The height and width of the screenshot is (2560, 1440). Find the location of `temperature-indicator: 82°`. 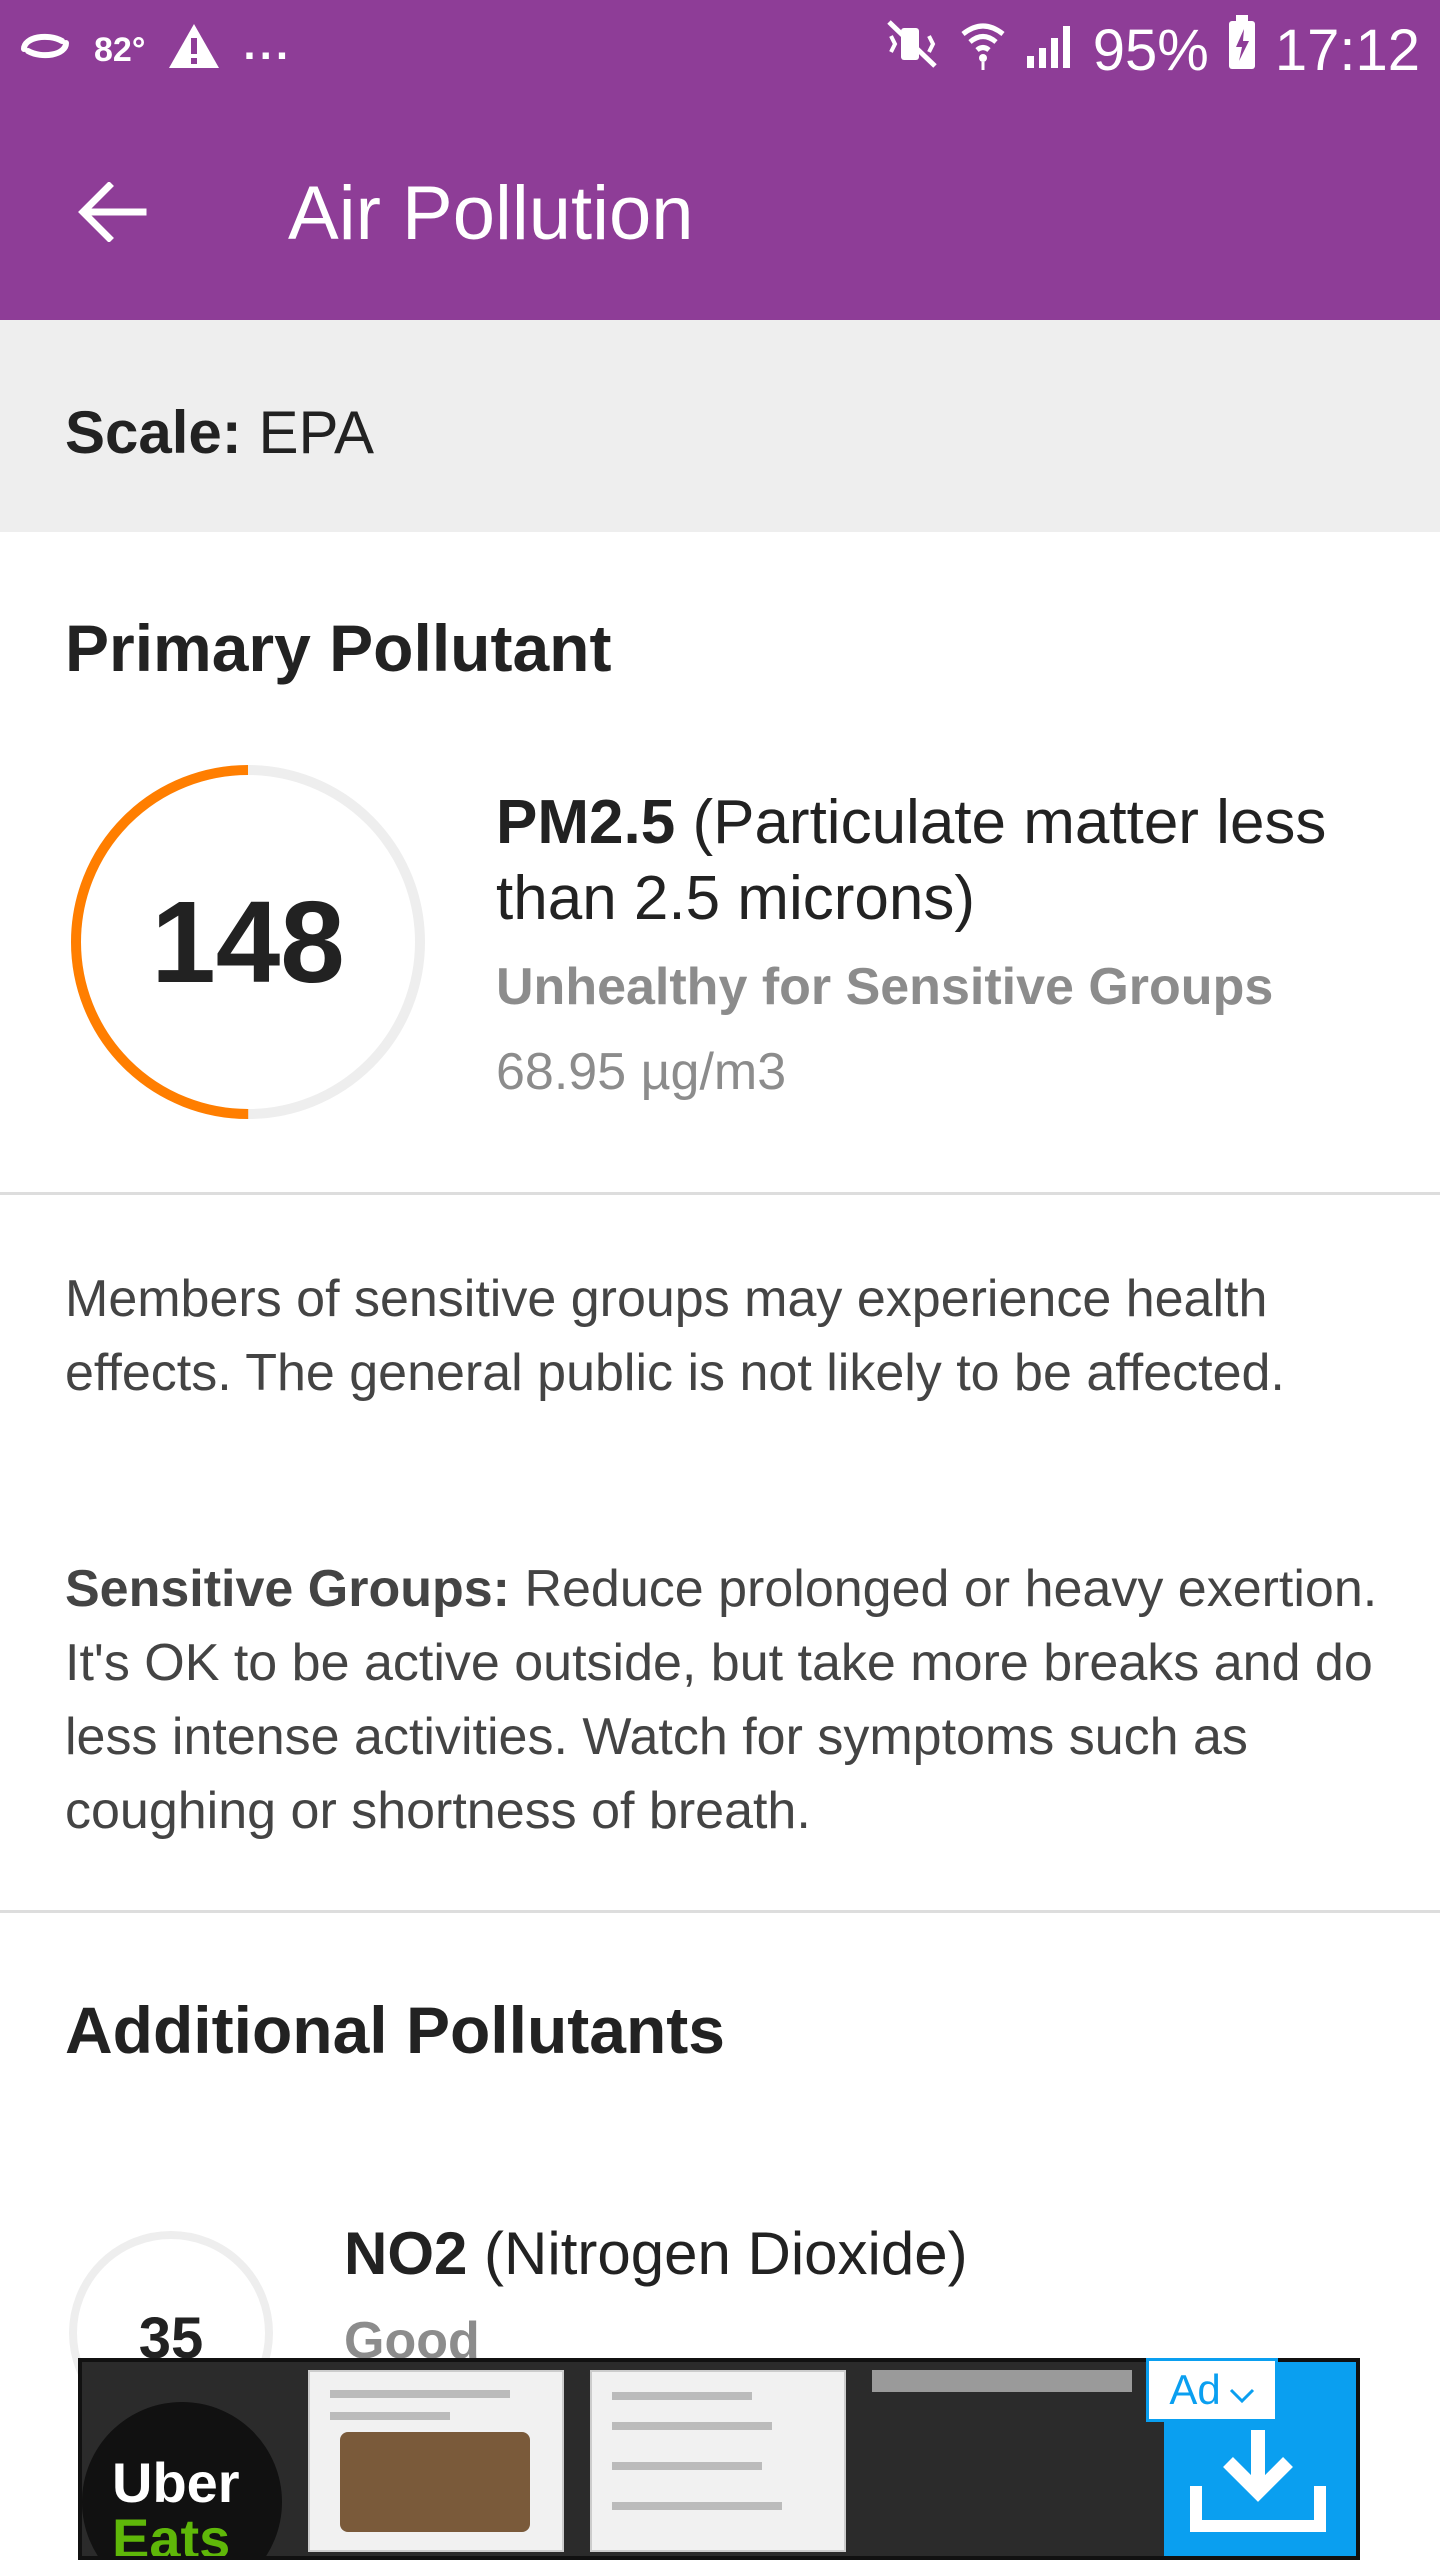

temperature-indicator: 82° is located at coordinates (120, 49).